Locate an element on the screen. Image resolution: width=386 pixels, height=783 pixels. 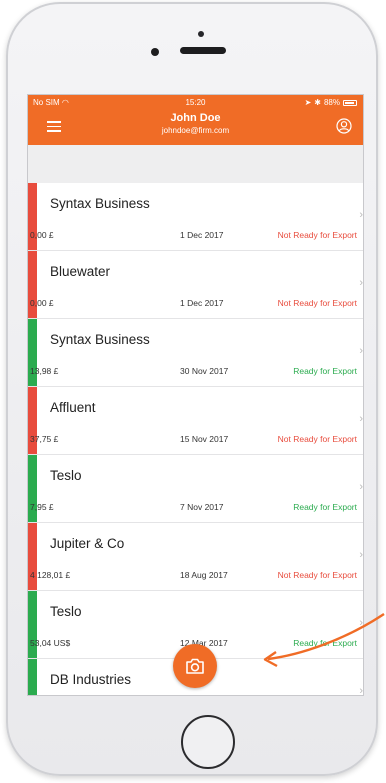
home-button is located at coordinates (208, 742).